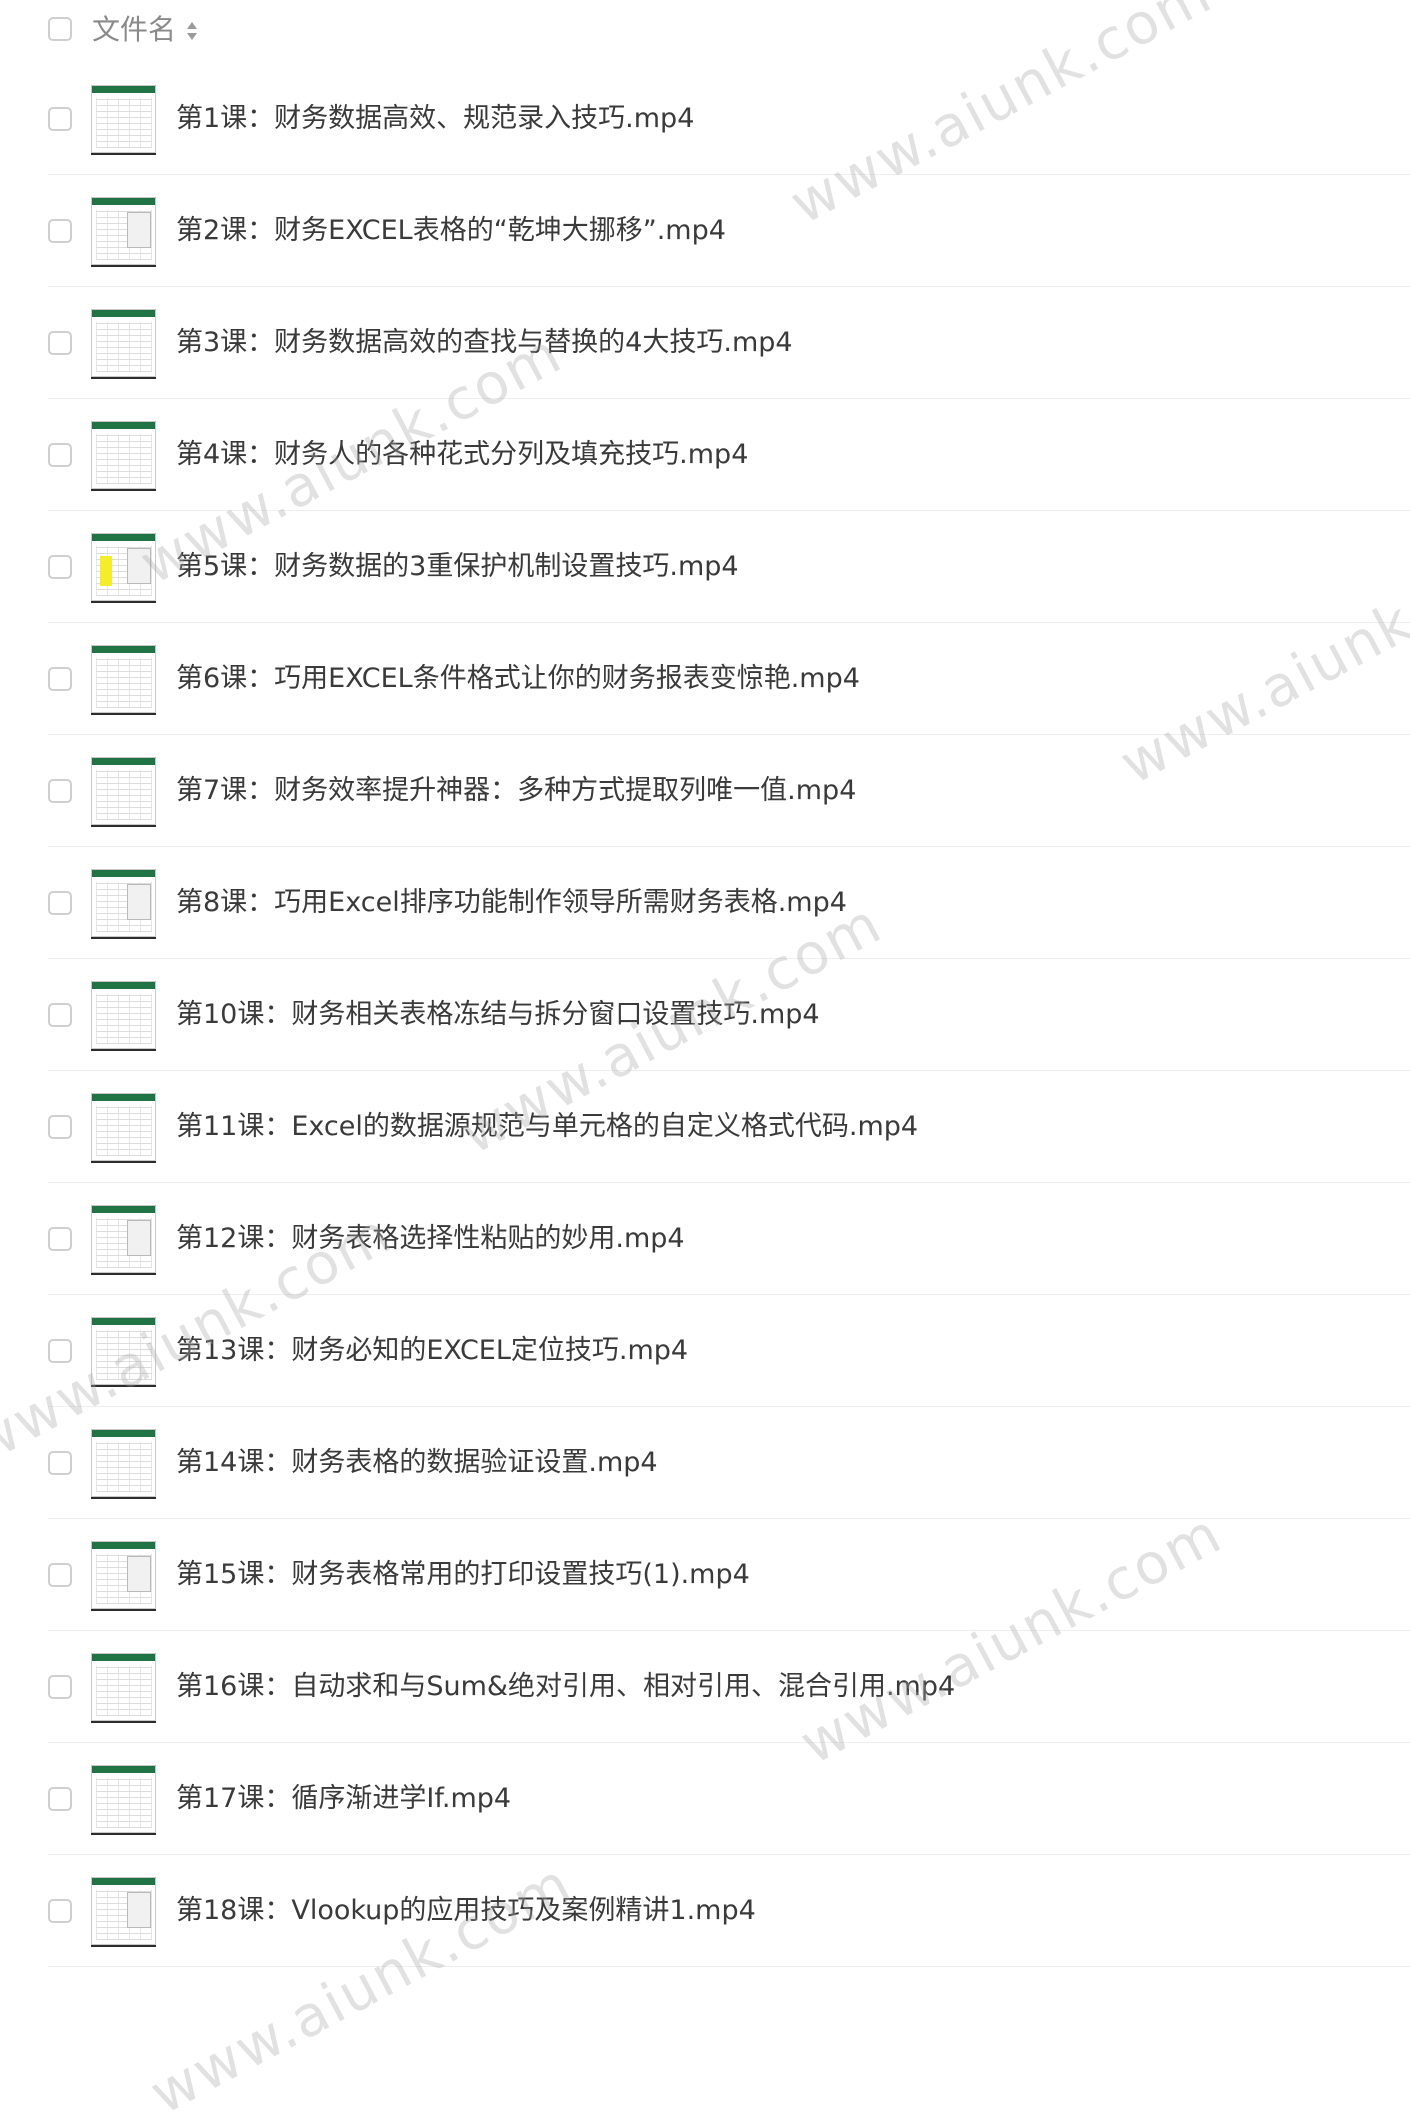 The image size is (1410, 2127). Describe the element at coordinates (192, 31) in the screenshot. I see `sort-up-down-icon` at that location.